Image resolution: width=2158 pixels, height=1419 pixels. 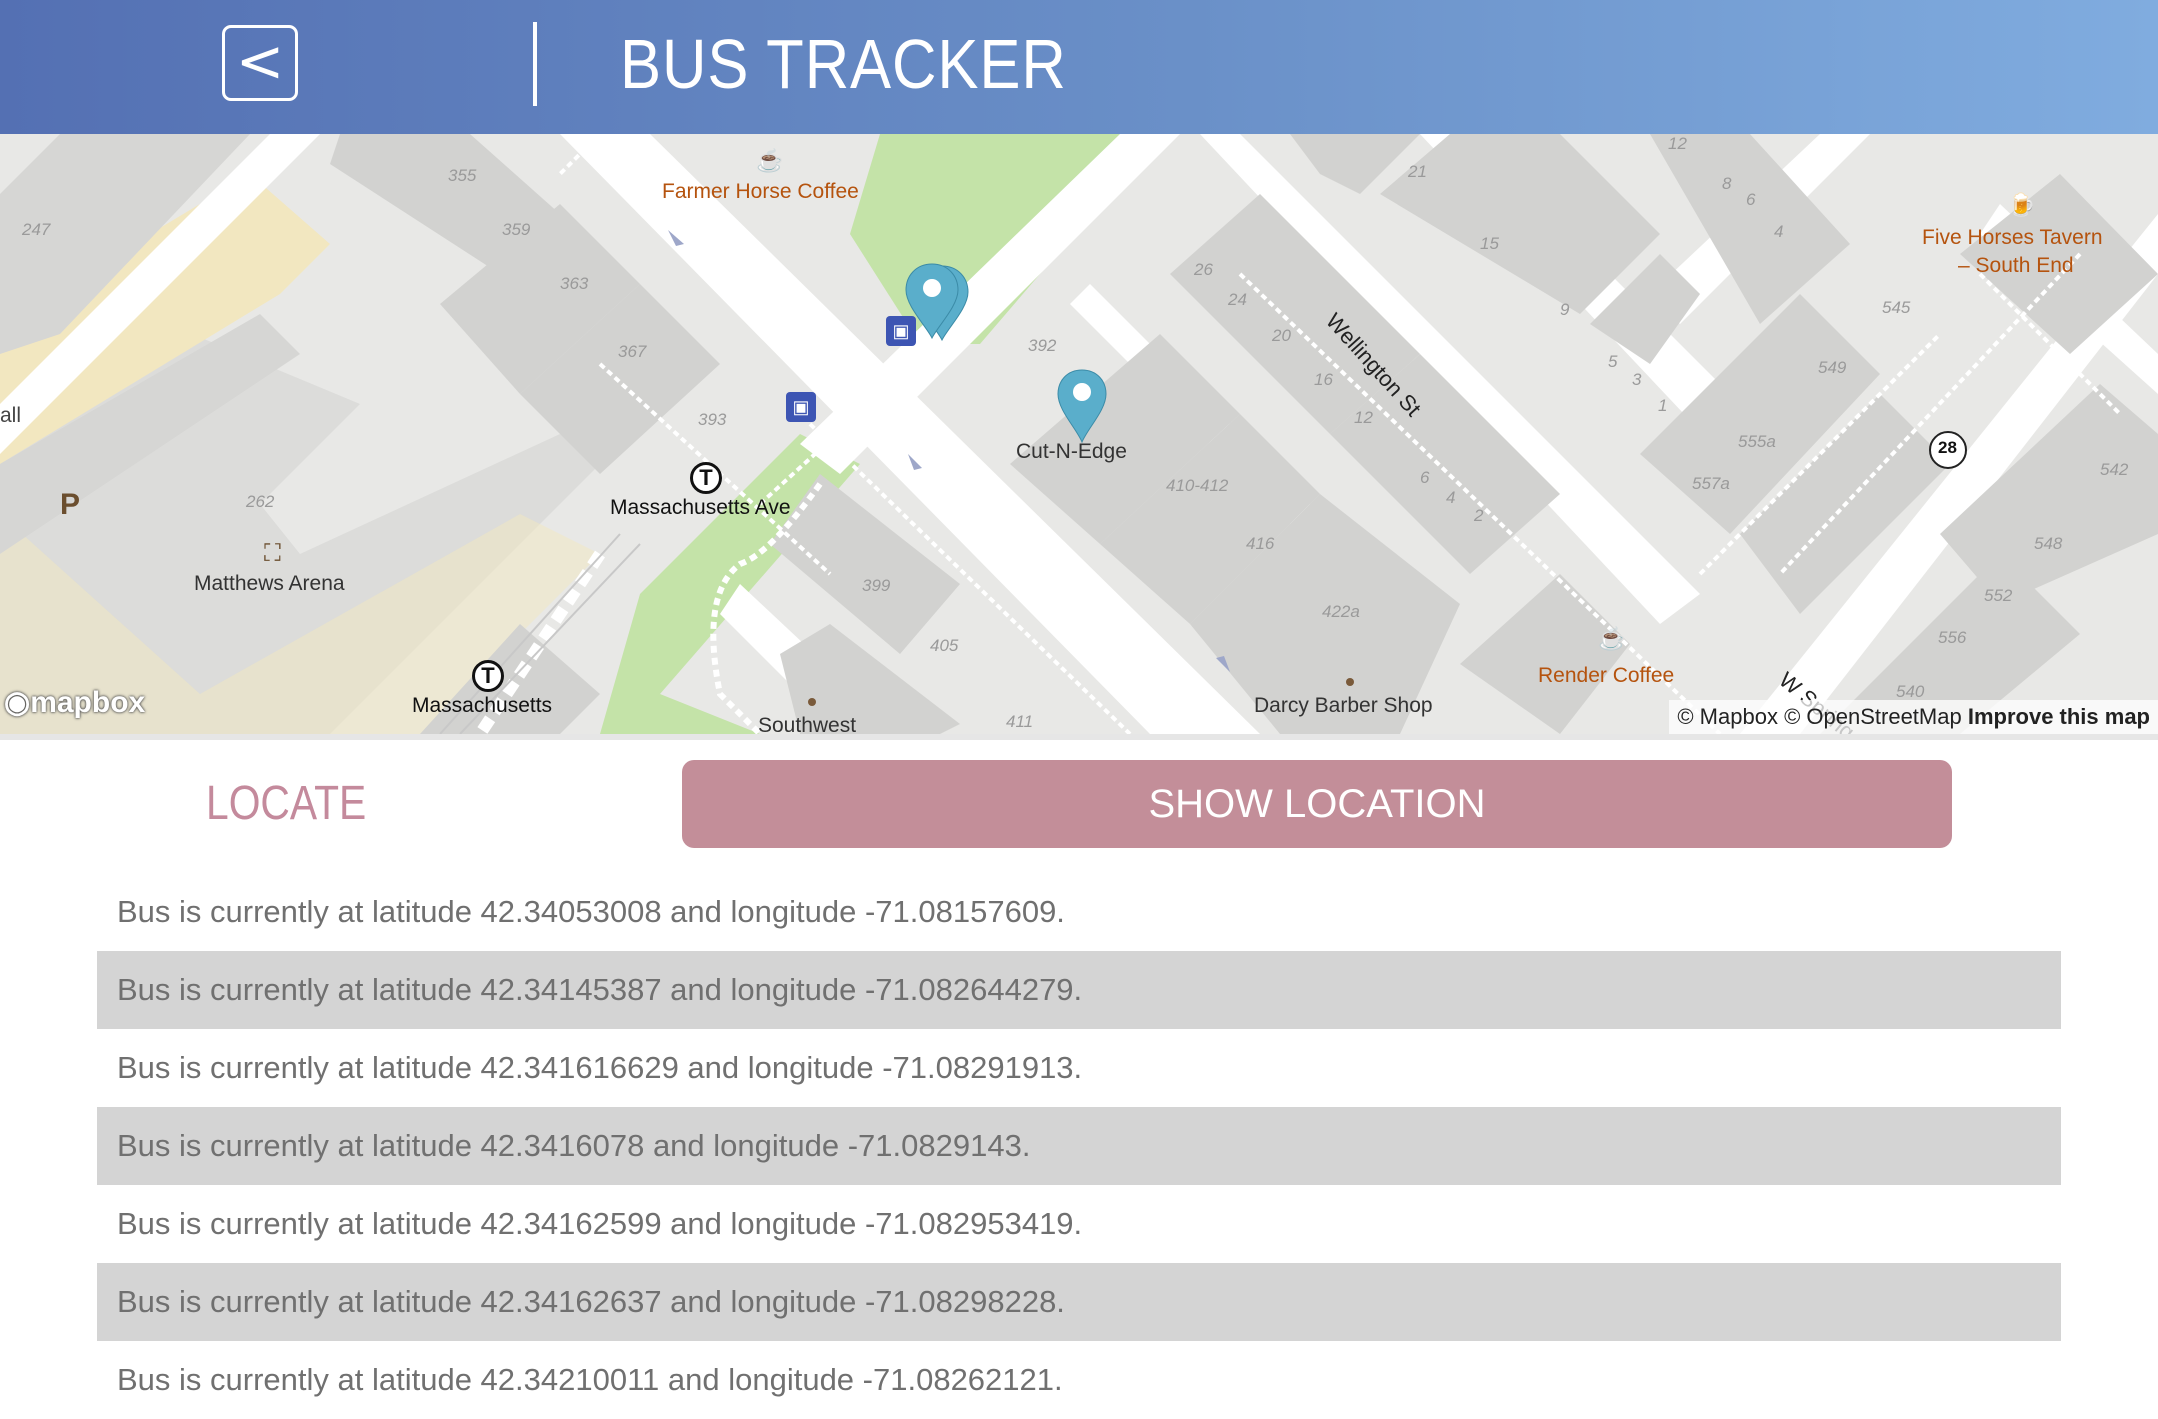 I want to click on house-number: 247, so click(x=36, y=229).